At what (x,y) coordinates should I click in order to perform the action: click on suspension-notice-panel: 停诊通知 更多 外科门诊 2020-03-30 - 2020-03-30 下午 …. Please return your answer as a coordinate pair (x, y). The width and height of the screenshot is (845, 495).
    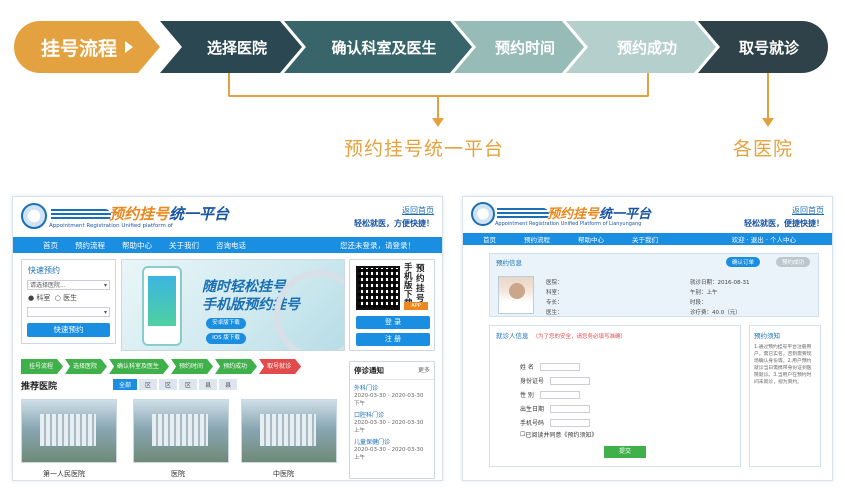
    Looking at the image, I should click on (392, 420).